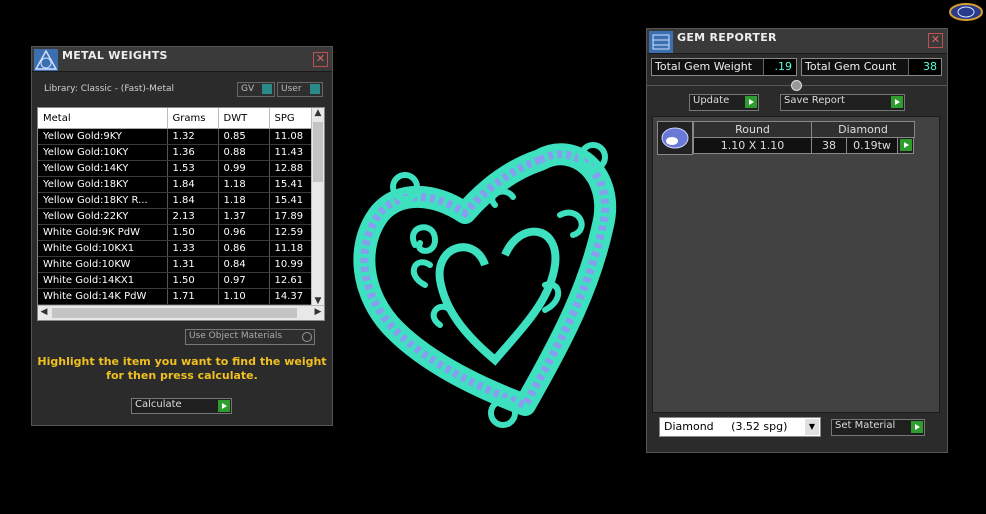 The width and height of the screenshot is (986, 514). What do you see at coordinates (244, 280) in the screenshot?
I see `cell-dwt: 0.97` at bounding box center [244, 280].